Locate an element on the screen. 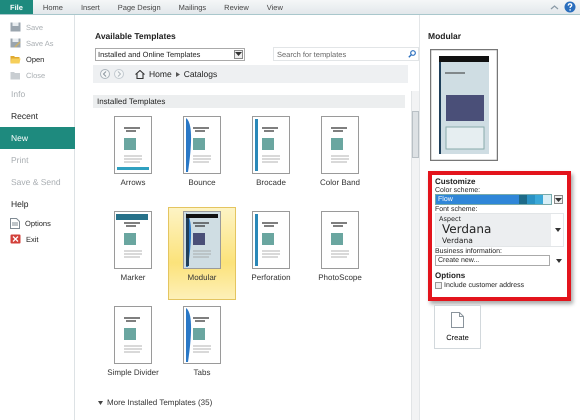 The width and height of the screenshot is (580, 420). template-tile: Color Band is located at coordinates (340, 158).